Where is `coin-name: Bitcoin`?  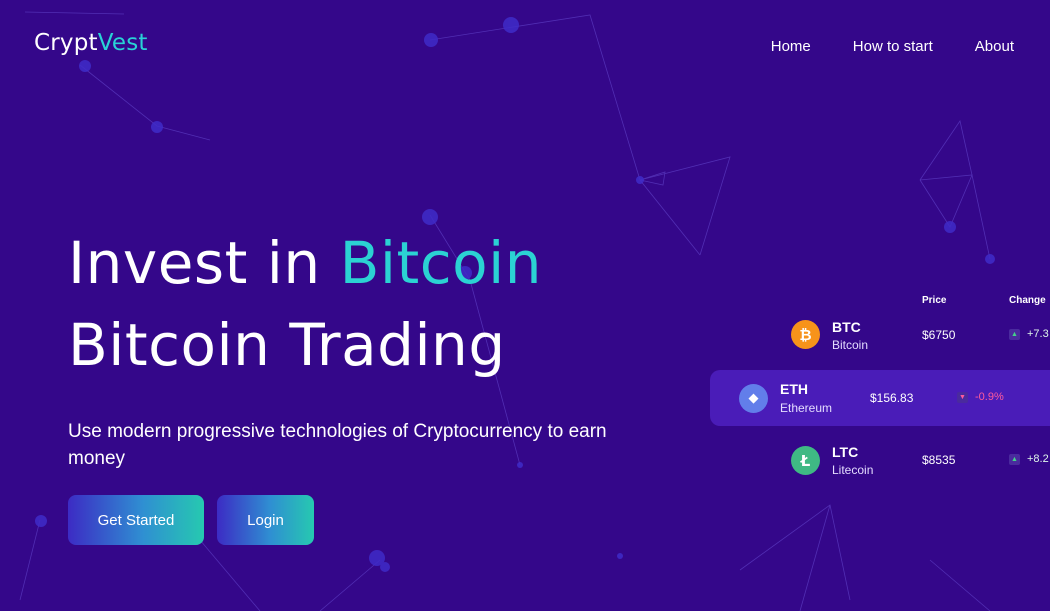 coin-name: Bitcoin is located at coordinates (850, 345).